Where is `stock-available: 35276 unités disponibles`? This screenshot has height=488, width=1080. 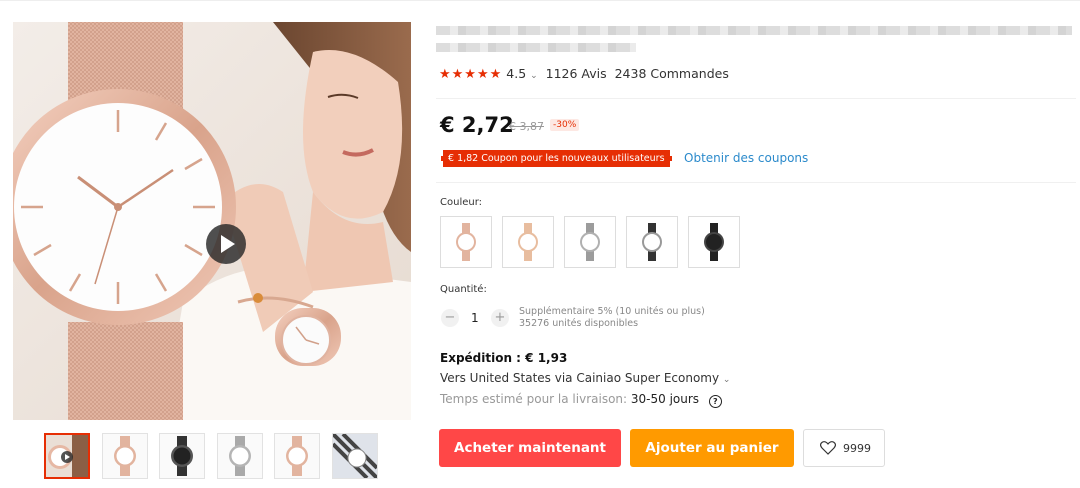
stock-available: 35276 unités disponibles is located at coordinates (579, 323).